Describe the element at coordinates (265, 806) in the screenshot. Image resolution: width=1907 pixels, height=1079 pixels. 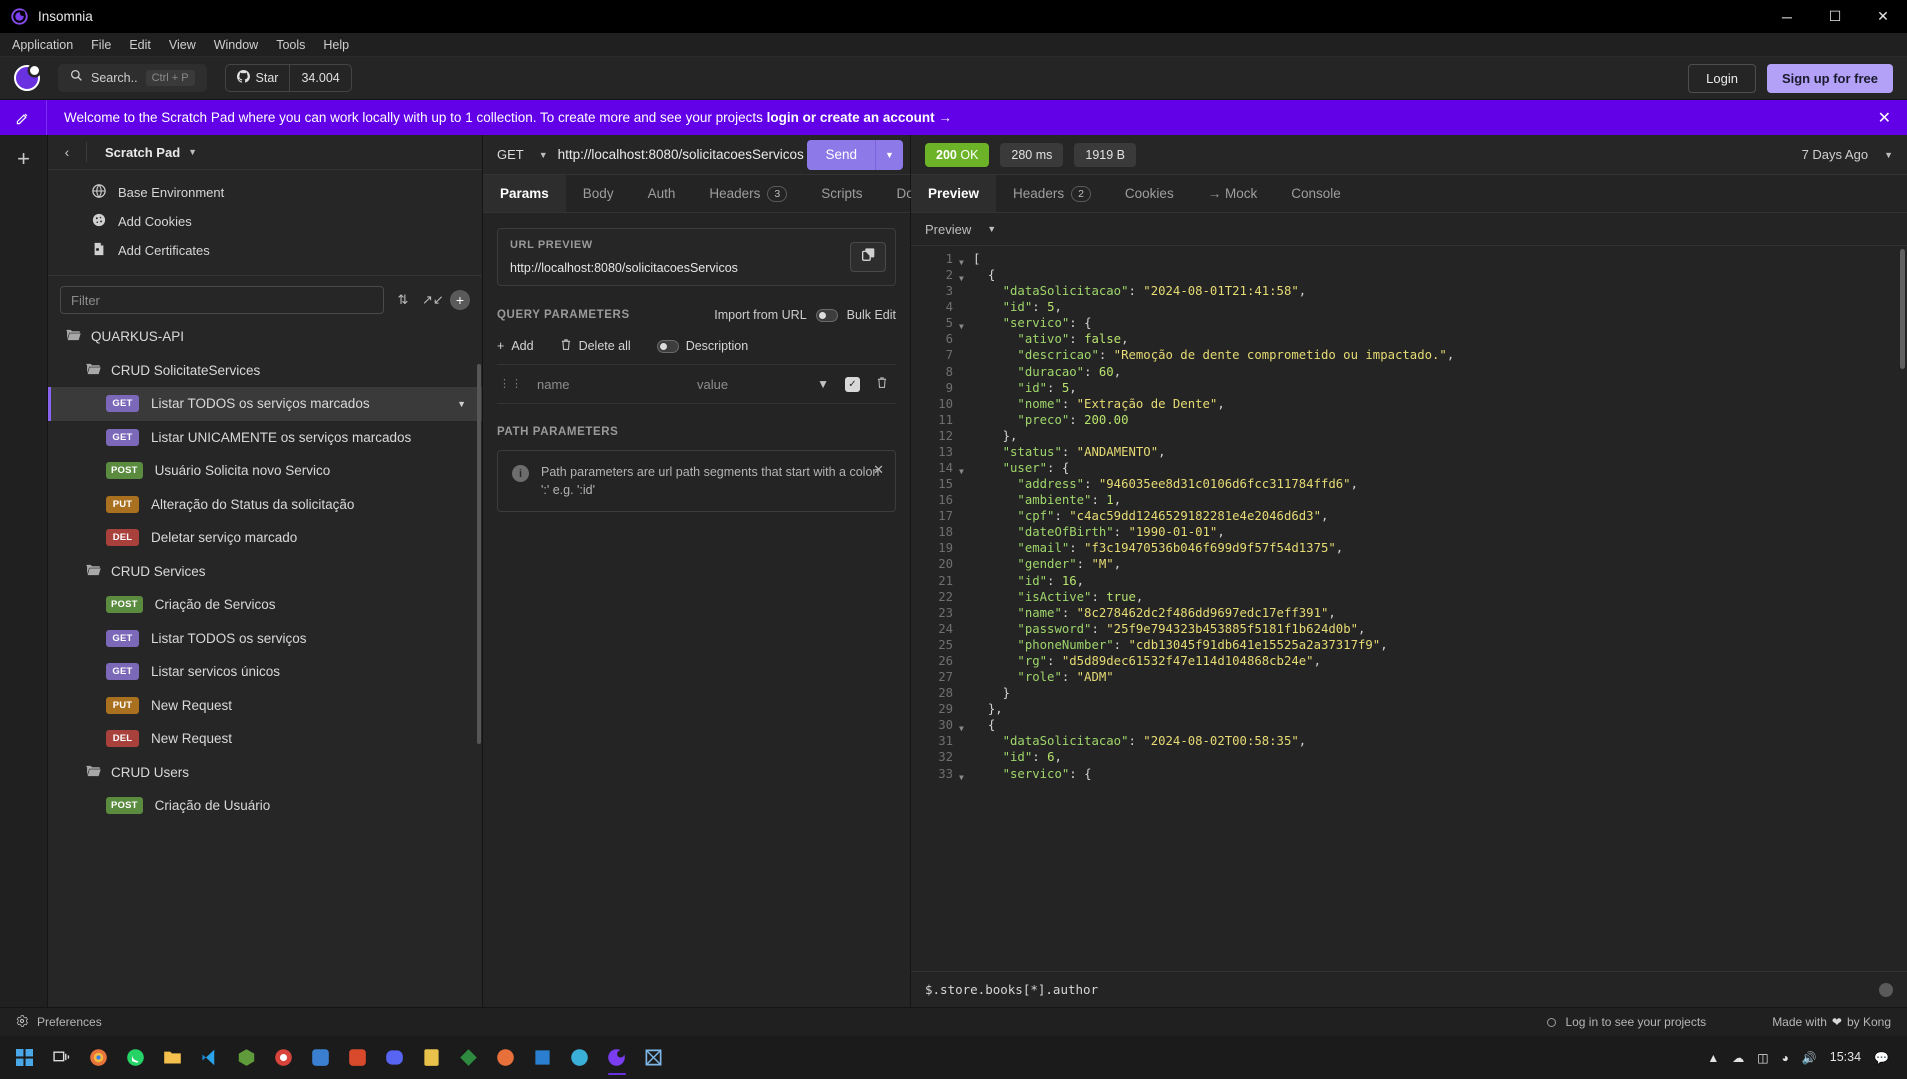
I see `sidebar-request-post: POST Criação de Usuário` at that location.